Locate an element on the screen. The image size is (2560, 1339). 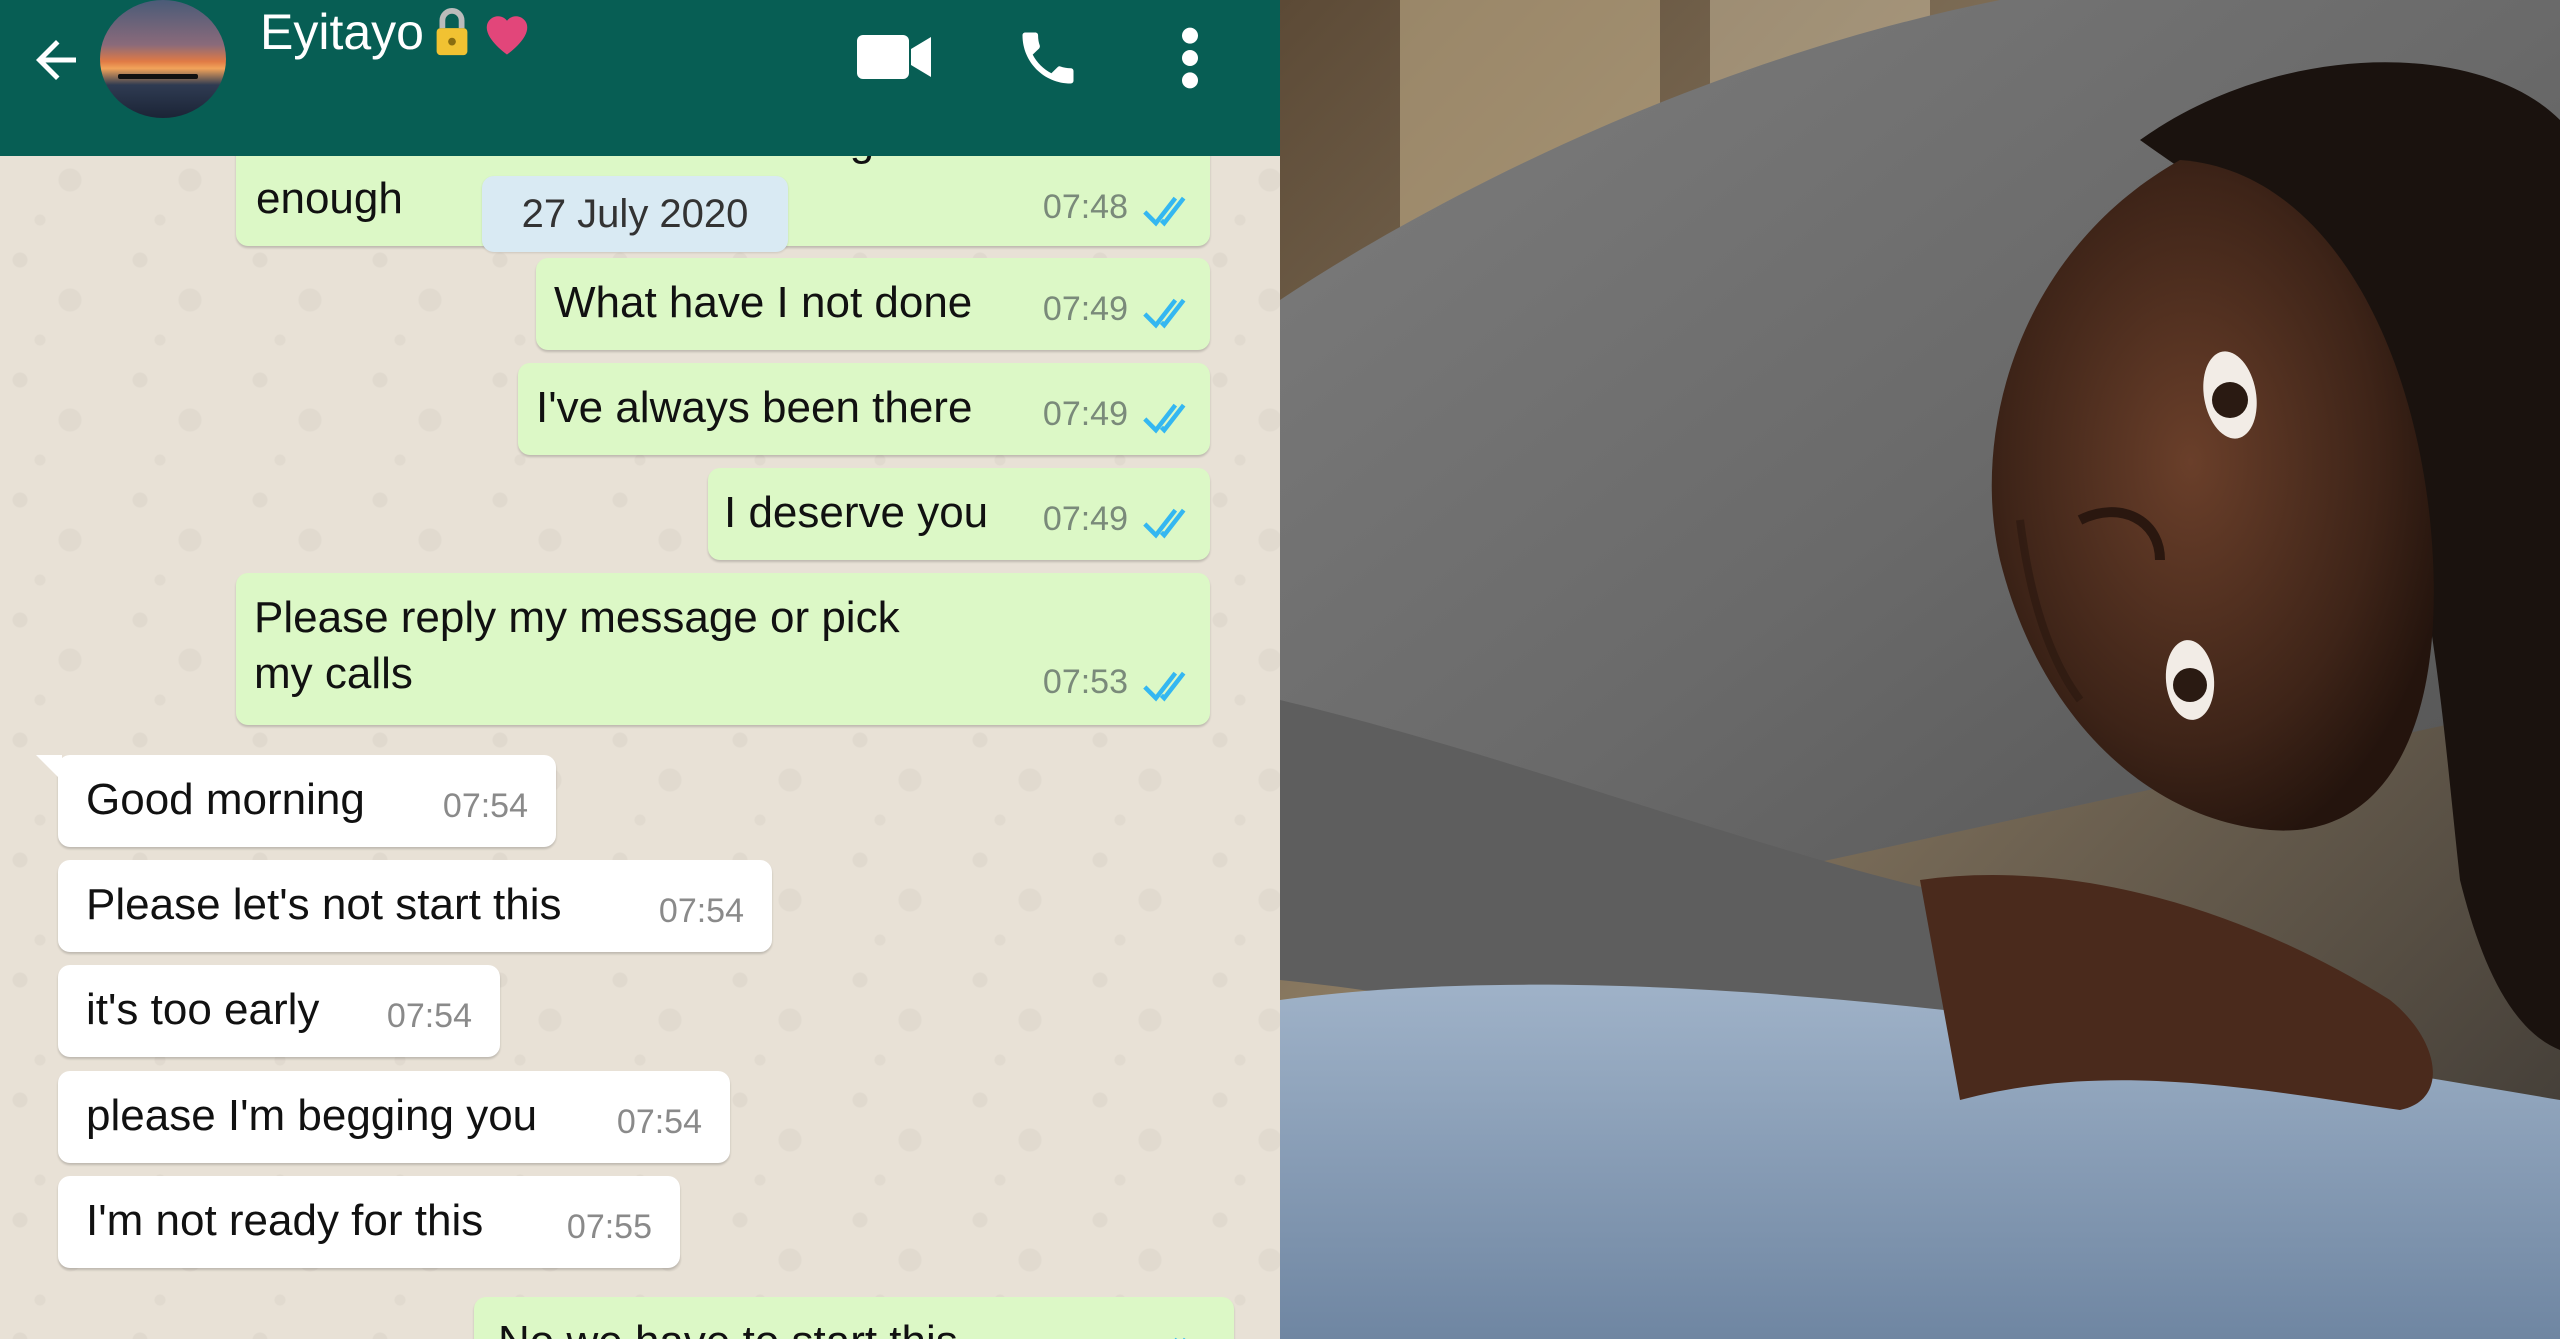
message-text: I deserve you is located at coordinates (856, 512).